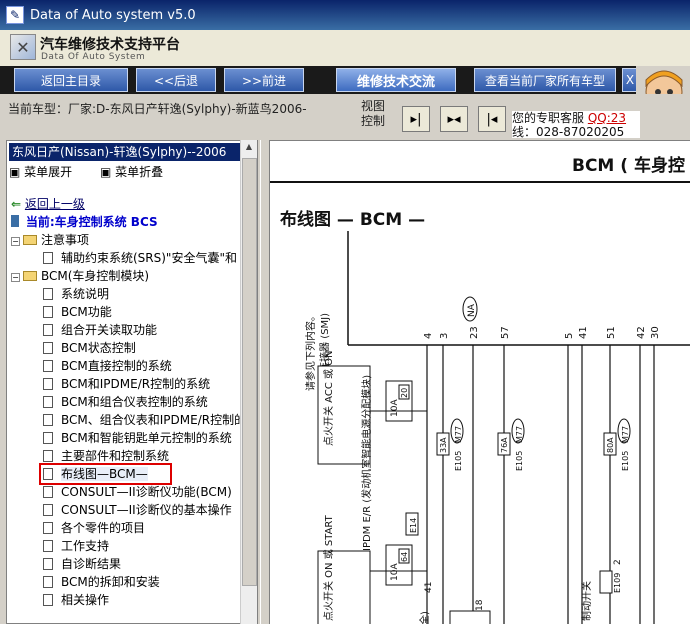 The image size is (690, 624). I want to click on wire-2-label: 2, so click(618, 562).